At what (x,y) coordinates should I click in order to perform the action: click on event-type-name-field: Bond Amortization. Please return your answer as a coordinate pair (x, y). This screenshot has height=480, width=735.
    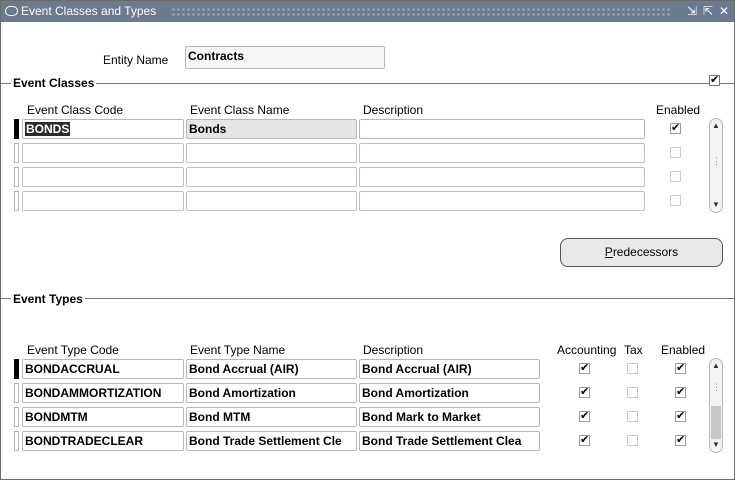
    Looking at the image, I should click on (271, 393).